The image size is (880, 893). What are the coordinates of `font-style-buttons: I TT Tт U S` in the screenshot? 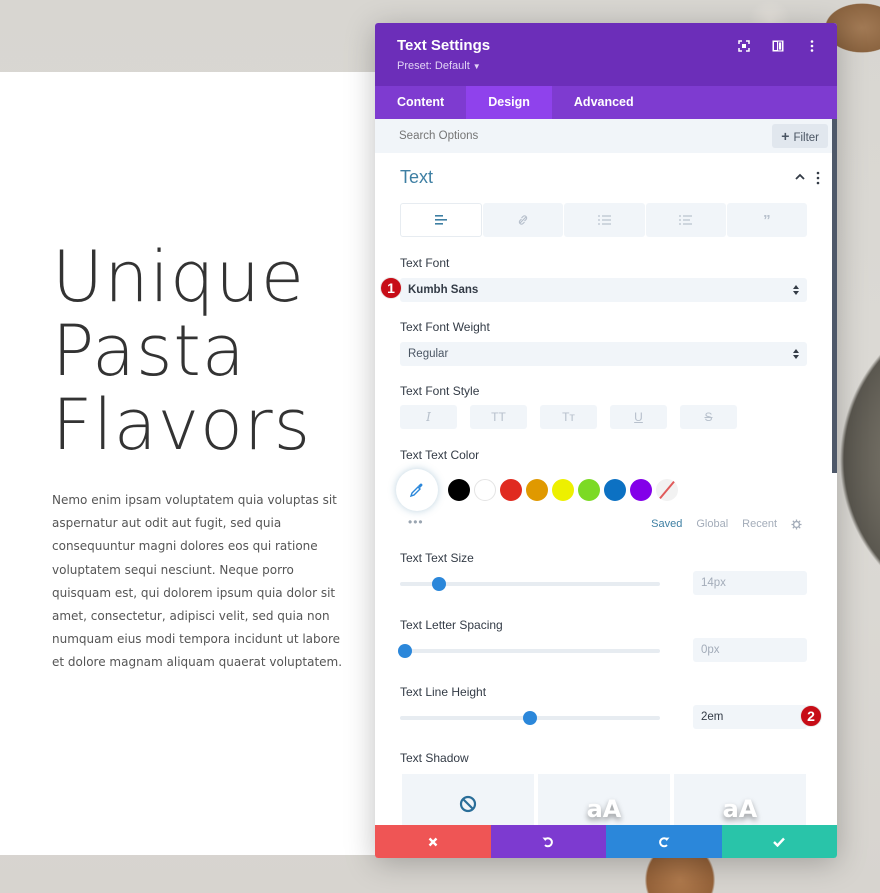 It's located at (568, 417).